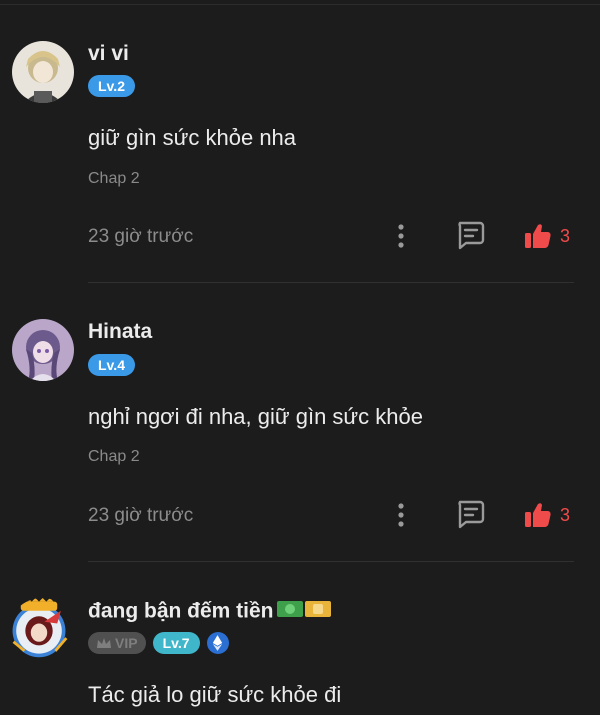 Image resolution: width=600 pixels, height=715 pixels. What do you see at coordinates (192, 137) in the screenshot?
I see `comment-text: giữ gìn sức khỏe nha` at bounding box center [192, 137].